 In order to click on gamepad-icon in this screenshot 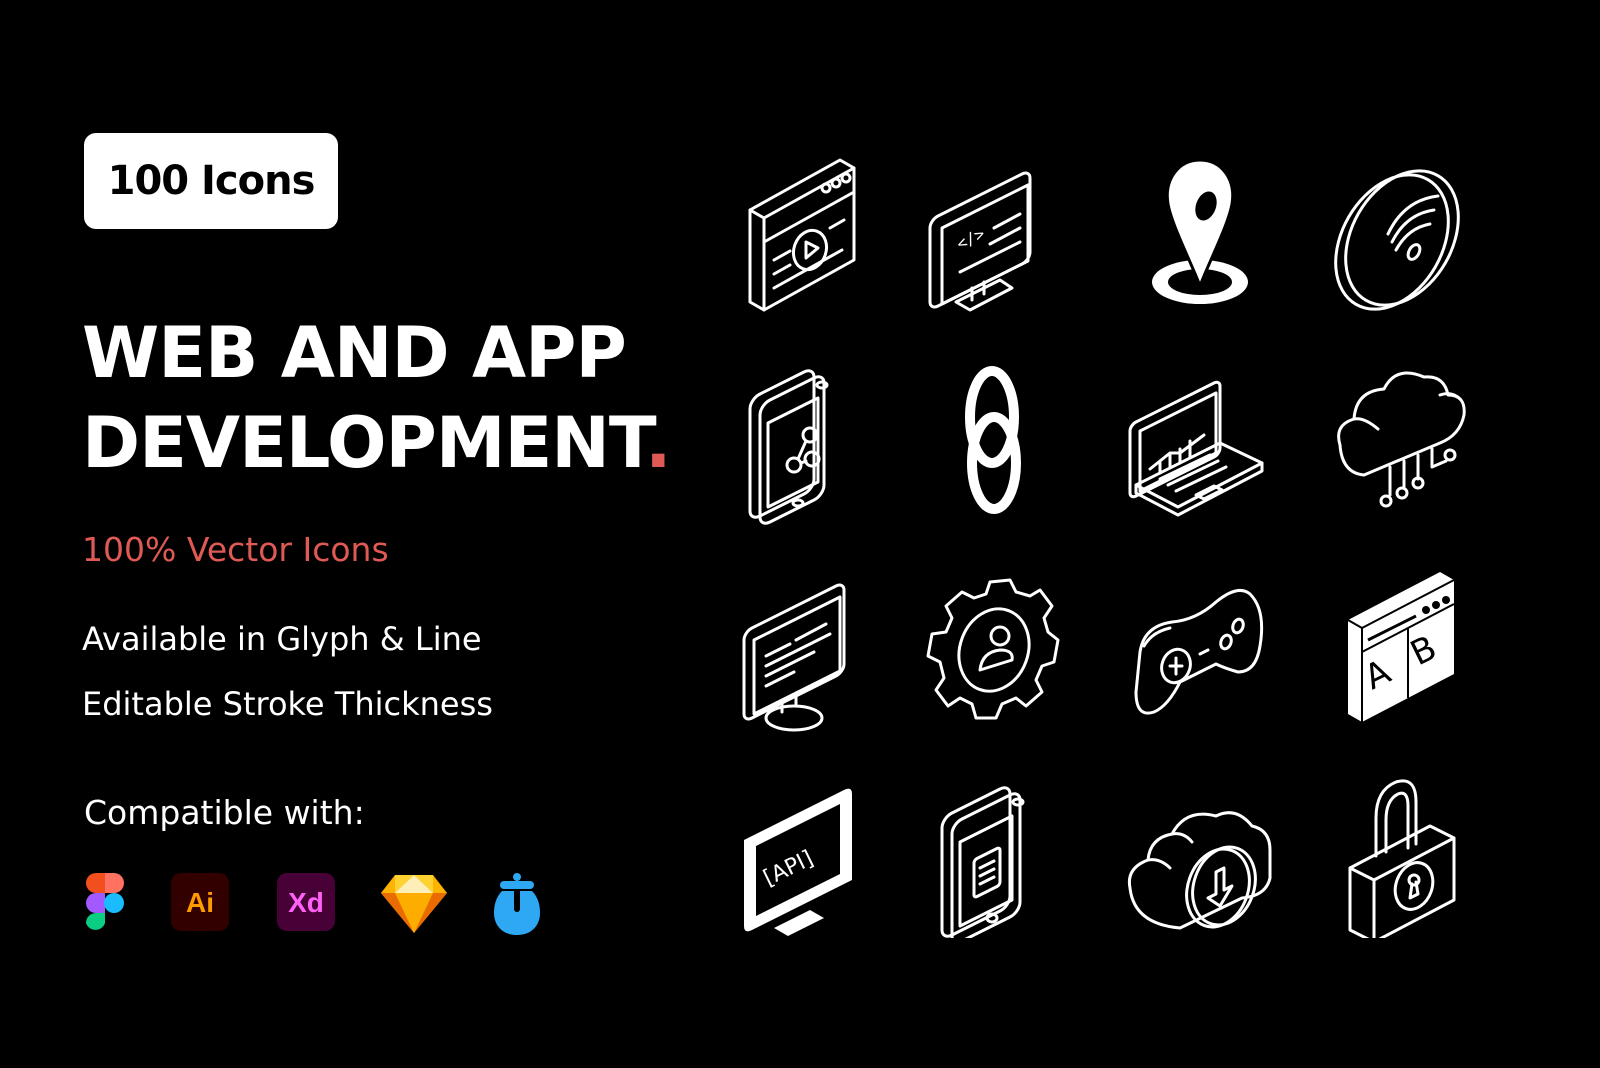, I will do `click(1200, 647)`.